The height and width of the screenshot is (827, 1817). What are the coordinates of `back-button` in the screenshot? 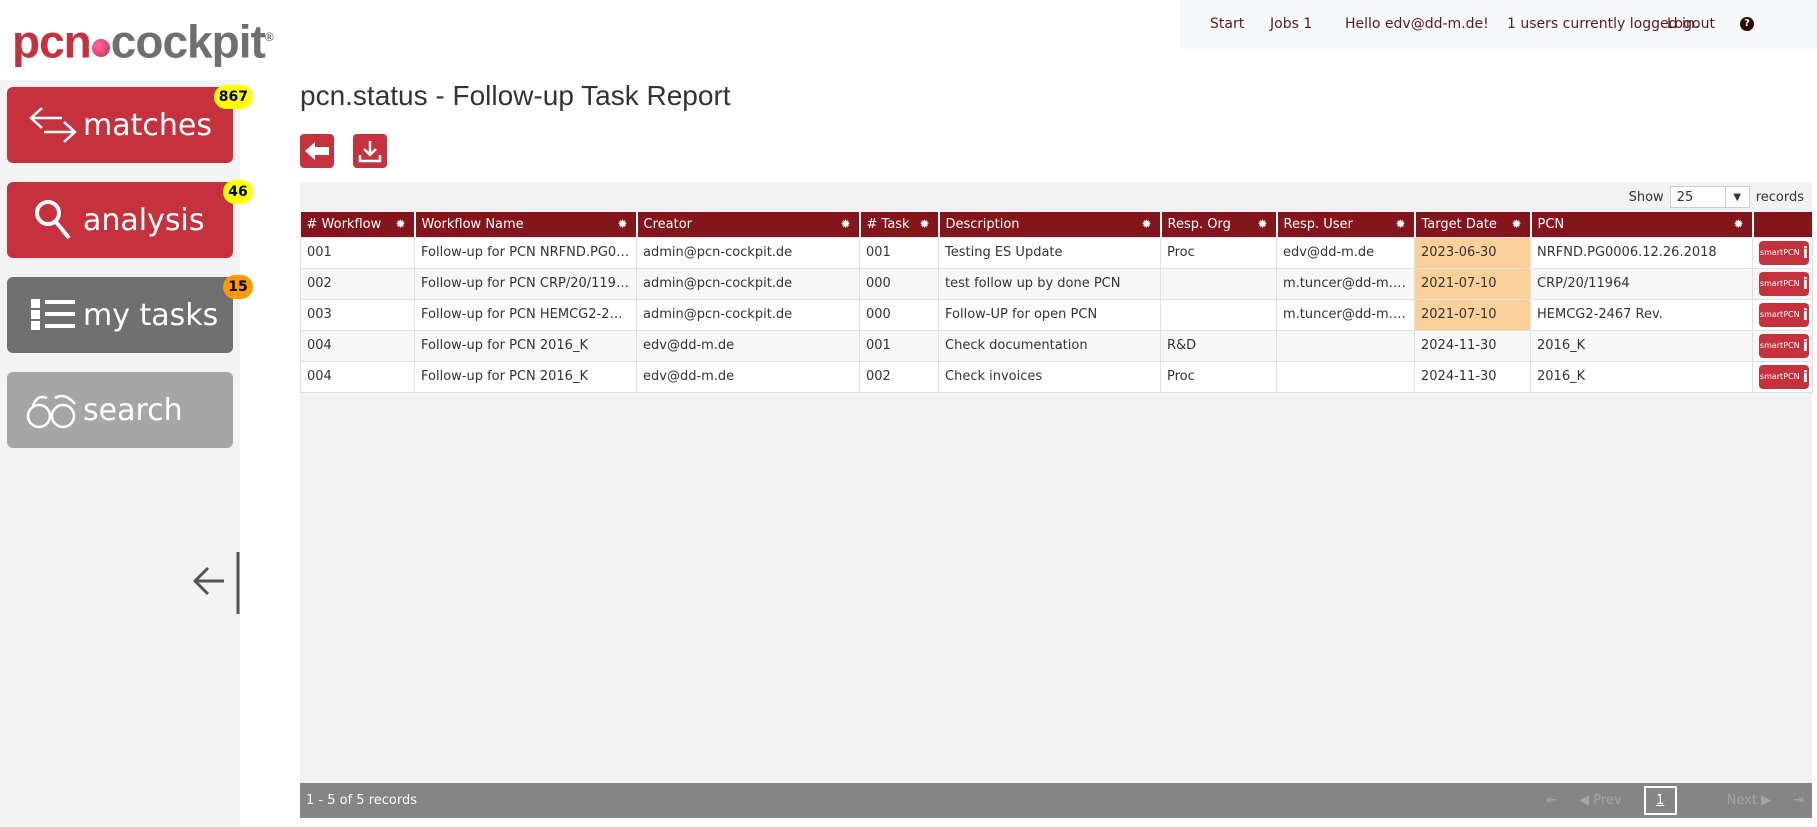 It's located at (317, 151).